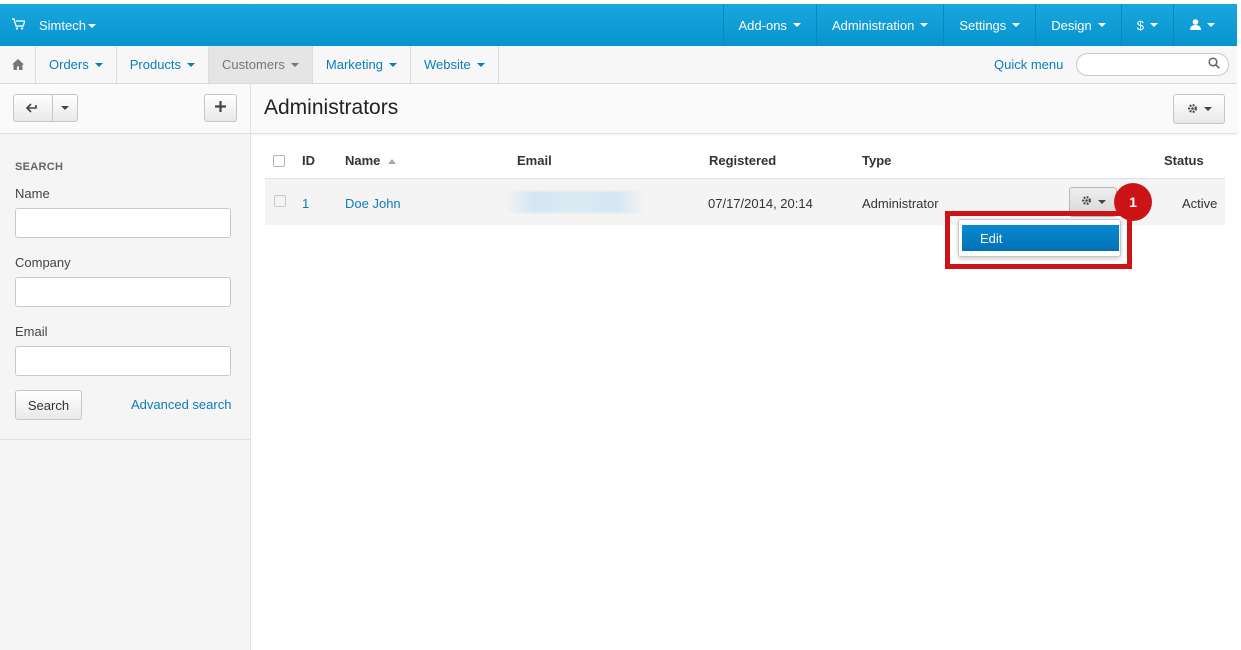 The image size is (1241, 650). I want to click on page-title: Administrators, so click(331, 107).